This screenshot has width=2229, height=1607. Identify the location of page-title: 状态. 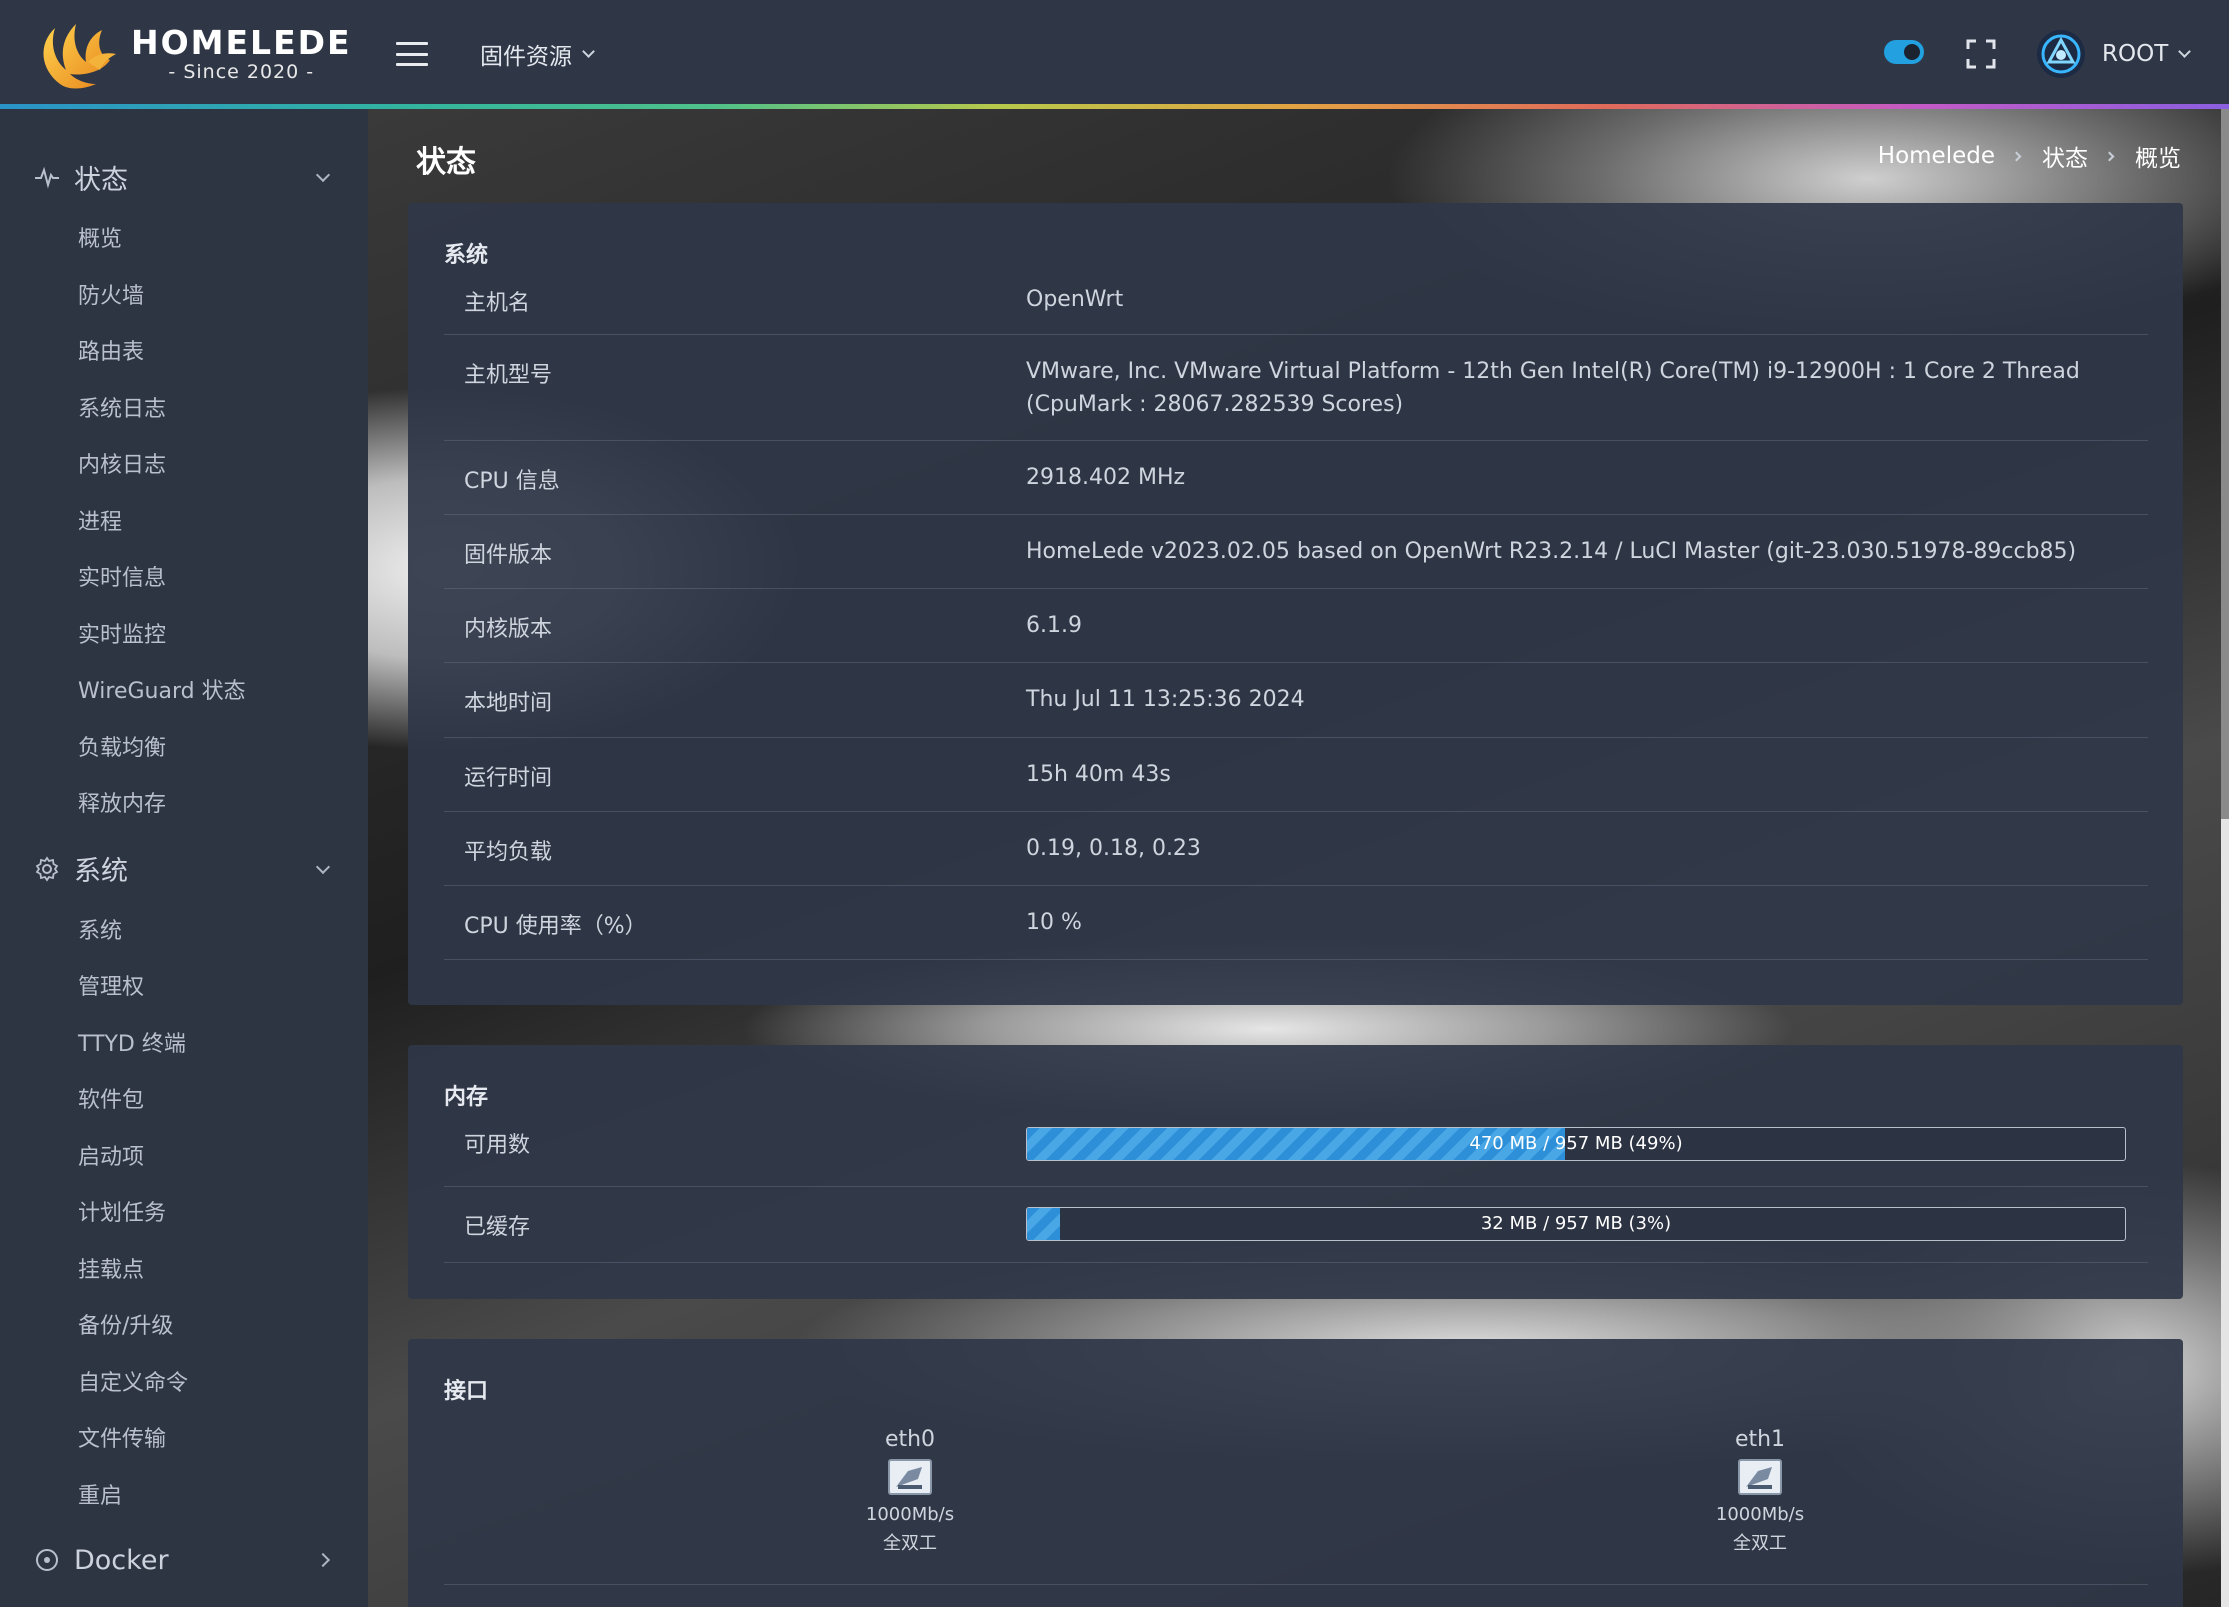
(446, 162).